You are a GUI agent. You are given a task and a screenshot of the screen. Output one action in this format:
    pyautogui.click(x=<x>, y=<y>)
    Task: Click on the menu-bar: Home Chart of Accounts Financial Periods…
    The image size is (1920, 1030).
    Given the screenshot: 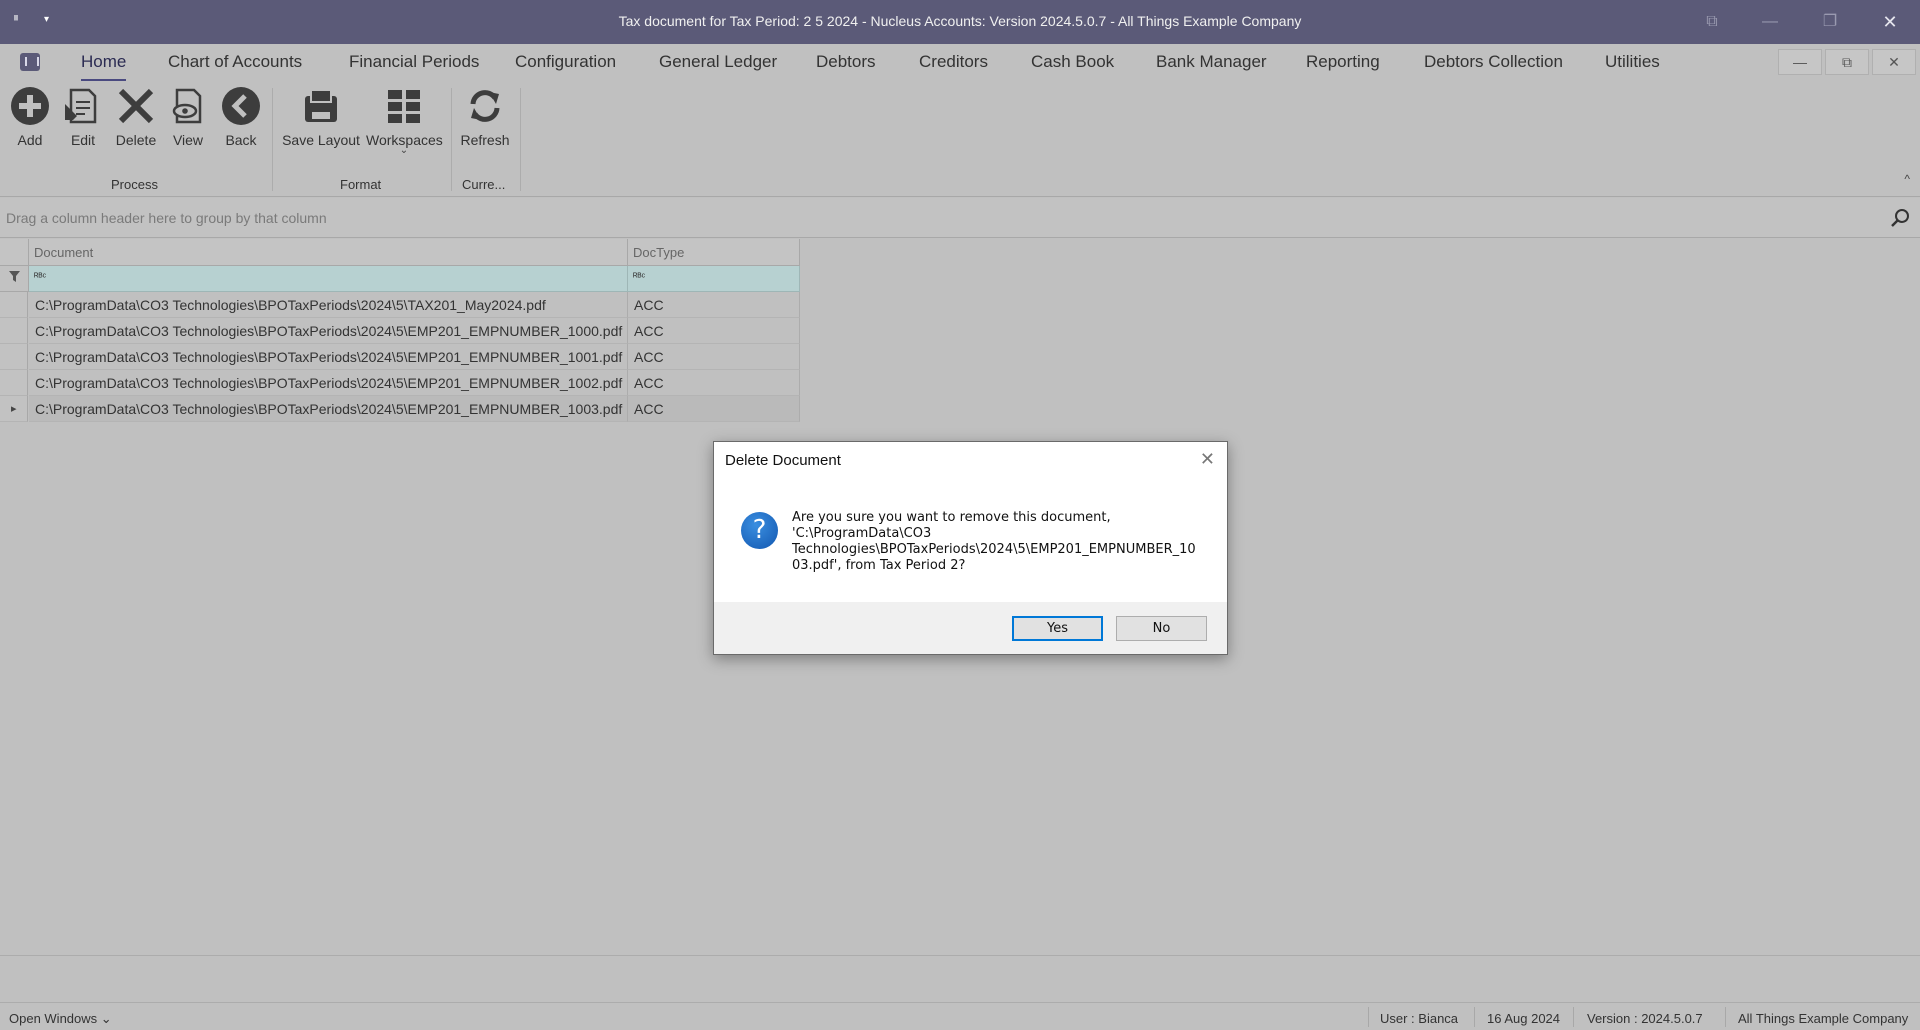 What is the action you would take?
    pyautogui.click(x=960, y=63)
    